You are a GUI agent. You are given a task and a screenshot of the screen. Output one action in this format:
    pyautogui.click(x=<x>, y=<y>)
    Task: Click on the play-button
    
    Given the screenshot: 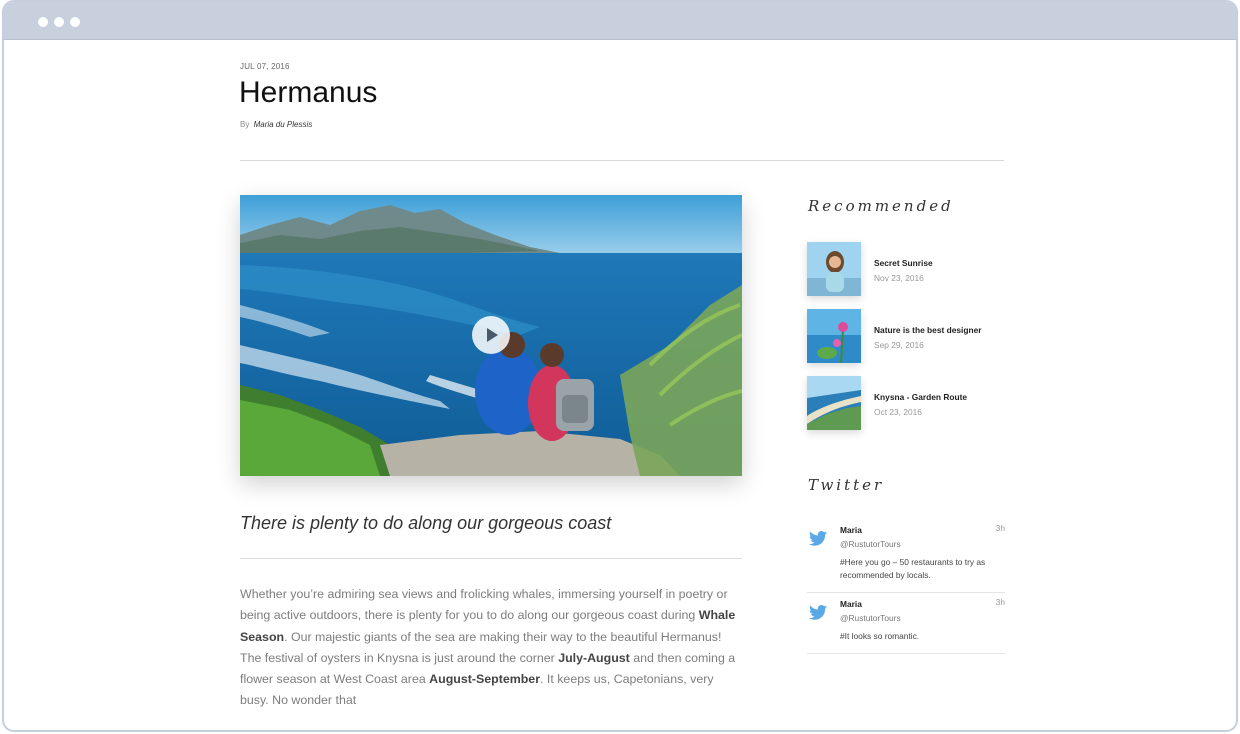 What is the action you would take?
    pyautogui.click(x=491, y=335)
    